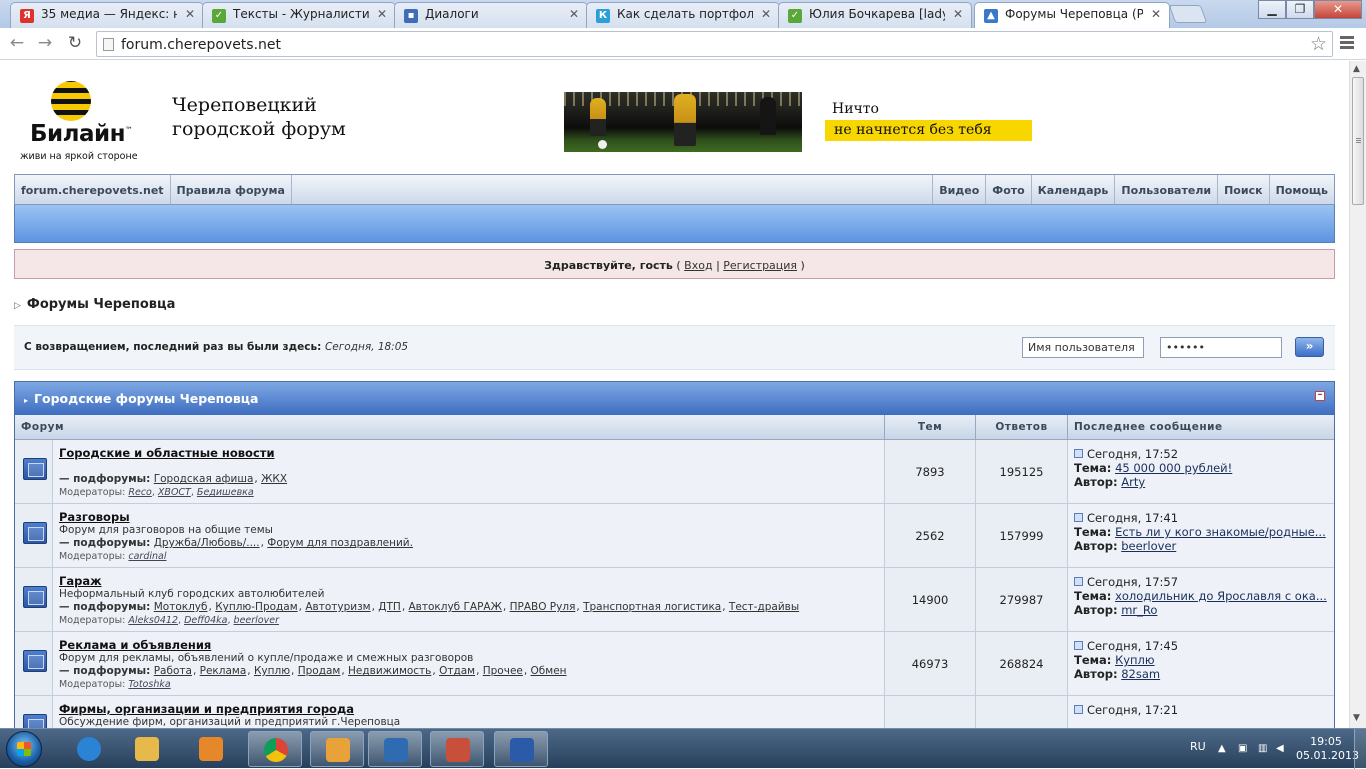 The image size is (1366, 769). What do you see at coordinates (1148, 546) in the screenshot?
I see `last-author-link: beerlover` at bounding box center [1148, 546].